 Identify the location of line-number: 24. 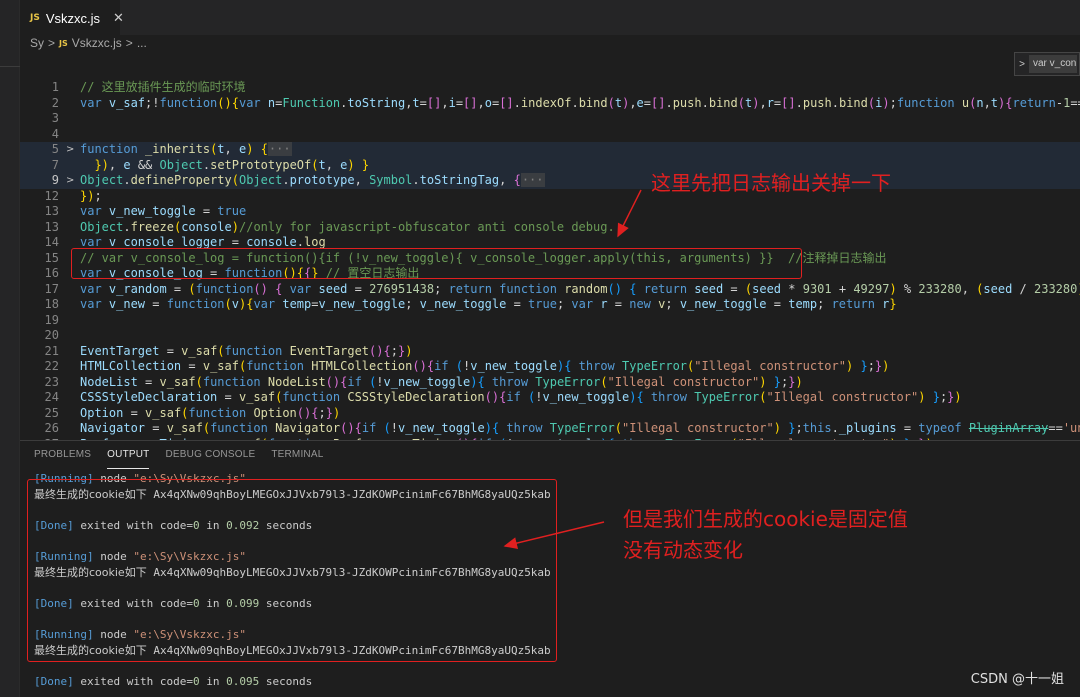
(51, 397).